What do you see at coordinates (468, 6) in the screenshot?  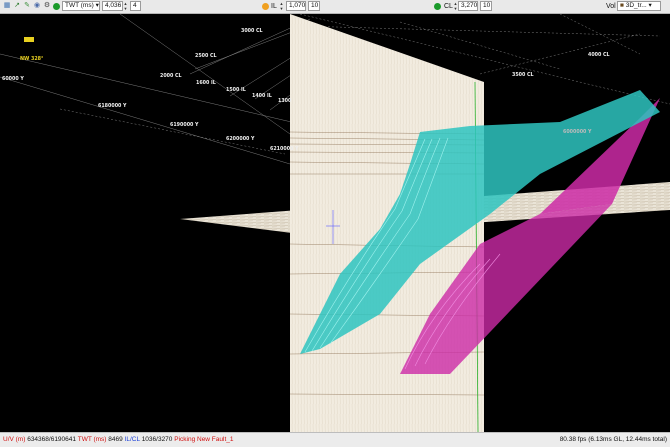 I see `cl-input: 3,270` at bounding box center [468, 6].